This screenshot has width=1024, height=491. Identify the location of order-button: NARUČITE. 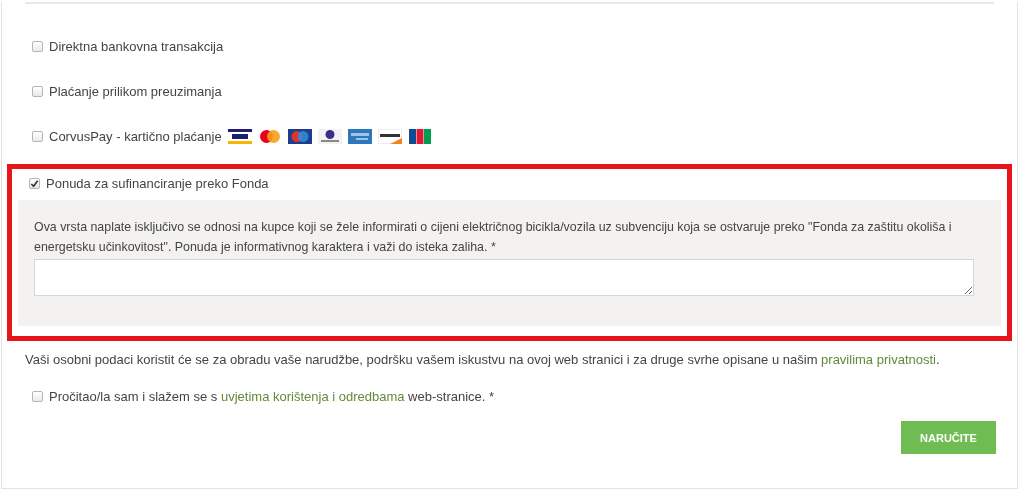
(948, 437).